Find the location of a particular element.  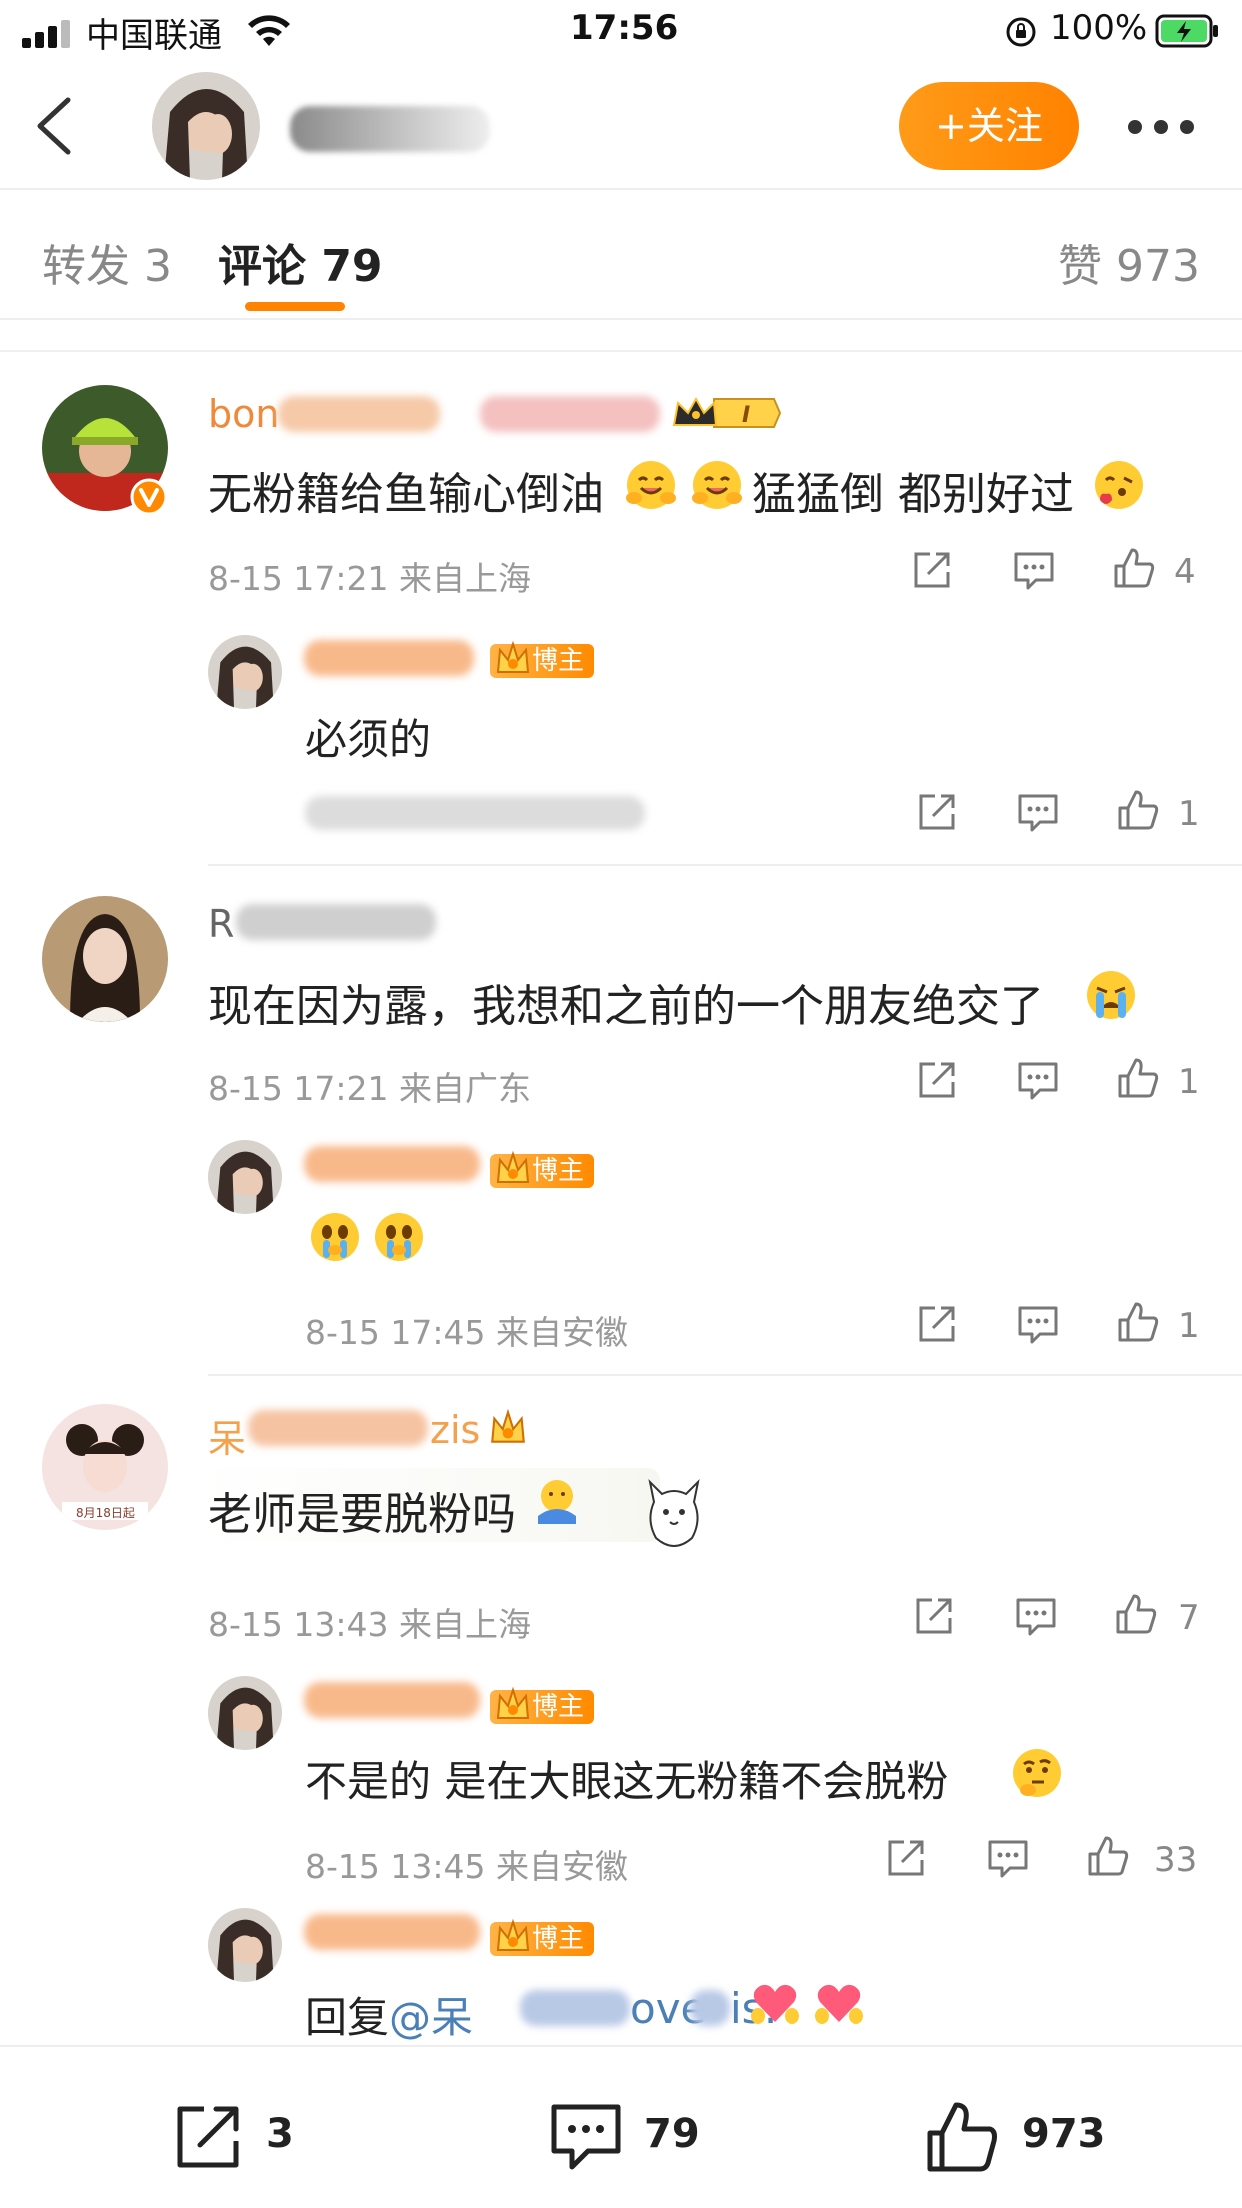

commenter-name-tail: zis is located at coordinates (455, 1430).